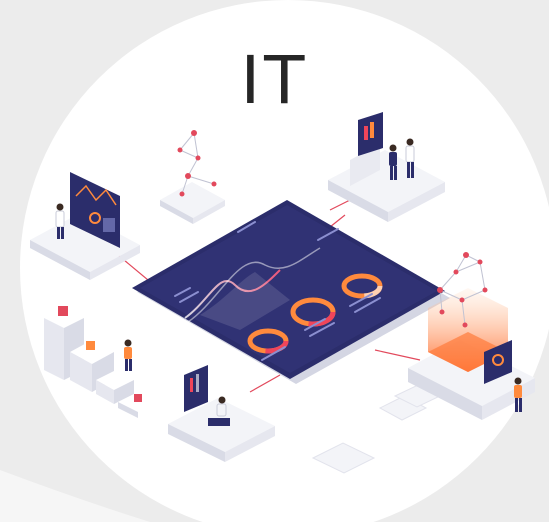  What do you see at coordinates (128, 355) in the screenshot?
I see `person-standing` at bounding box center [128, 355].